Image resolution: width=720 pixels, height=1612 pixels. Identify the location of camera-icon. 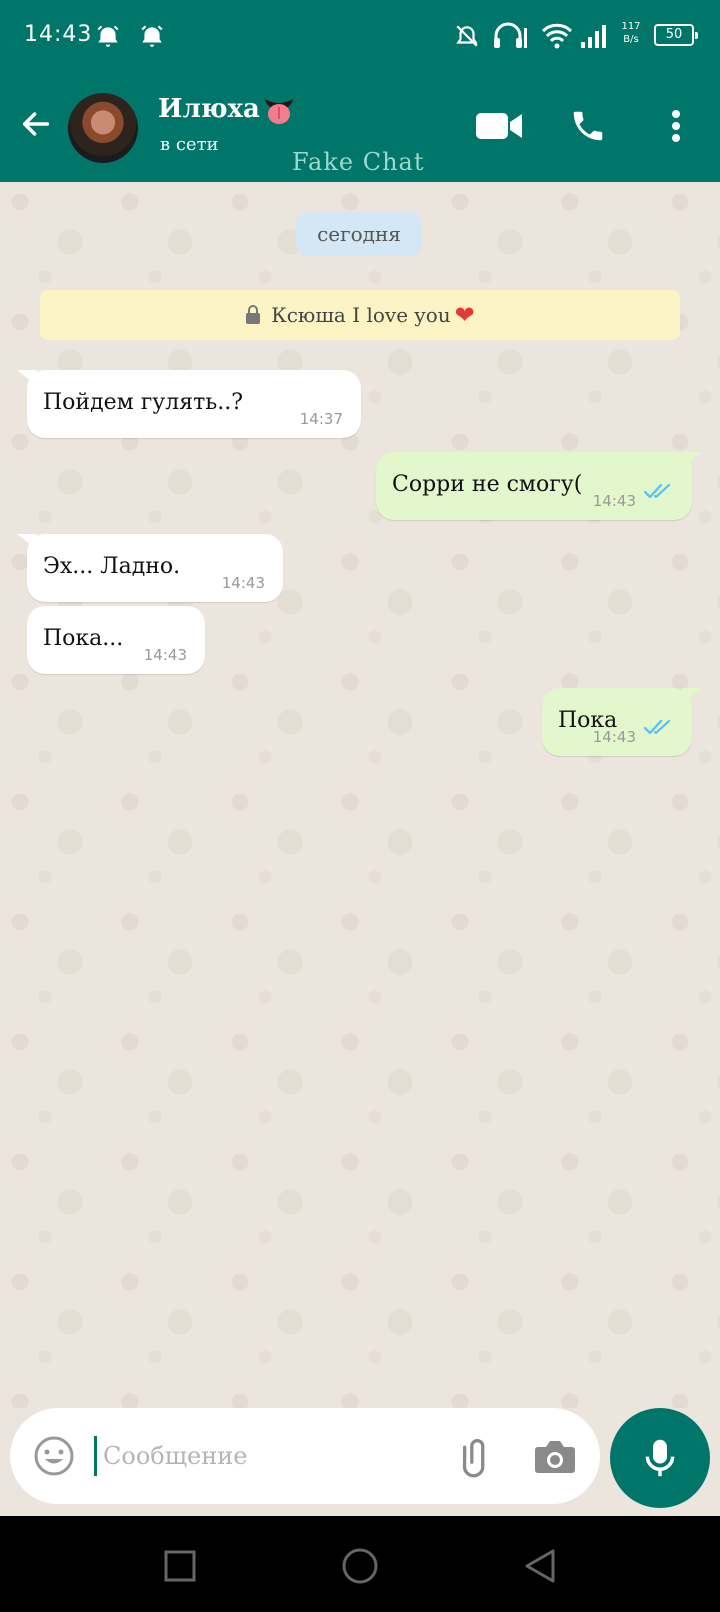
(555, 1457).